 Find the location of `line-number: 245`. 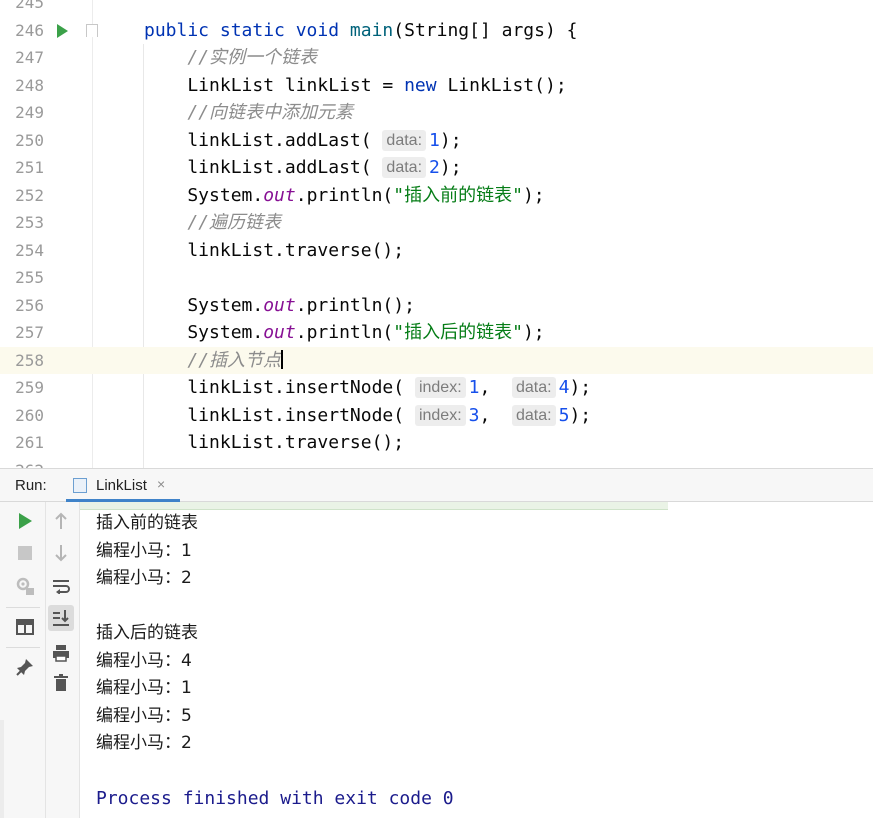

line-number: 245 is located at coordinates (29, 6).